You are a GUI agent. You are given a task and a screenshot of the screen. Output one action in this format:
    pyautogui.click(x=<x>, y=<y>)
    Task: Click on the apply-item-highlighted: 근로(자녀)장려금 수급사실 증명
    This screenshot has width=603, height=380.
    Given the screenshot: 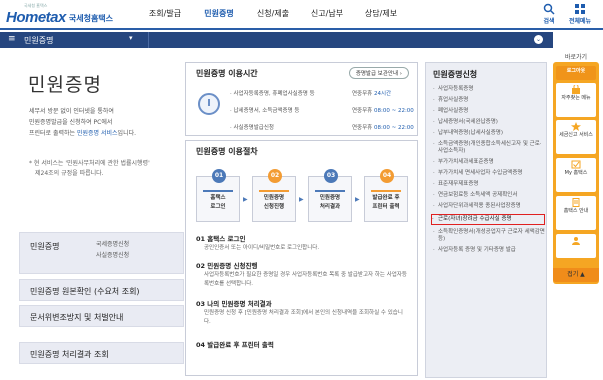 What is the action you would take?
    pyautogui.click(x=488, y=219)
    